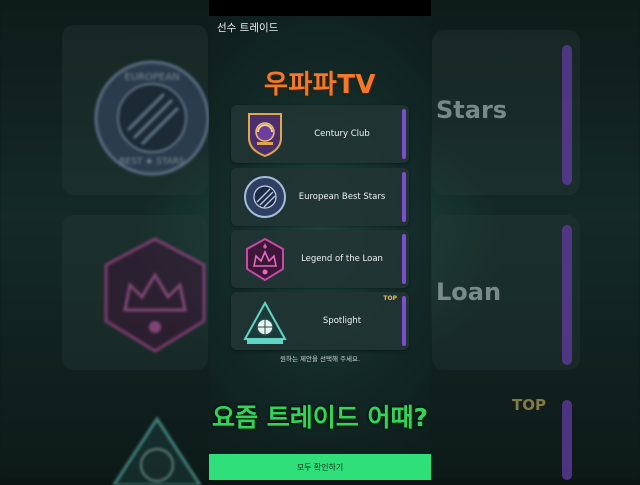 The height and width of the screenshot is (485, 640). I want to click on trade-option-label: Century Club, so click(342, 134).